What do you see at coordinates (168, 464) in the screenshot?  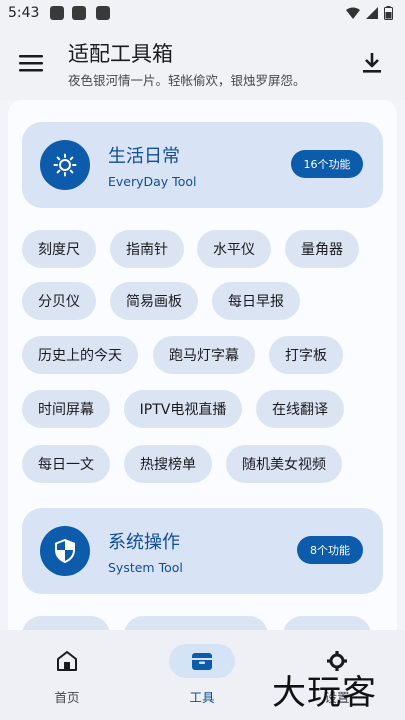 I see `tool-chip: 热搜榜单` at bounding box center [168, 464].